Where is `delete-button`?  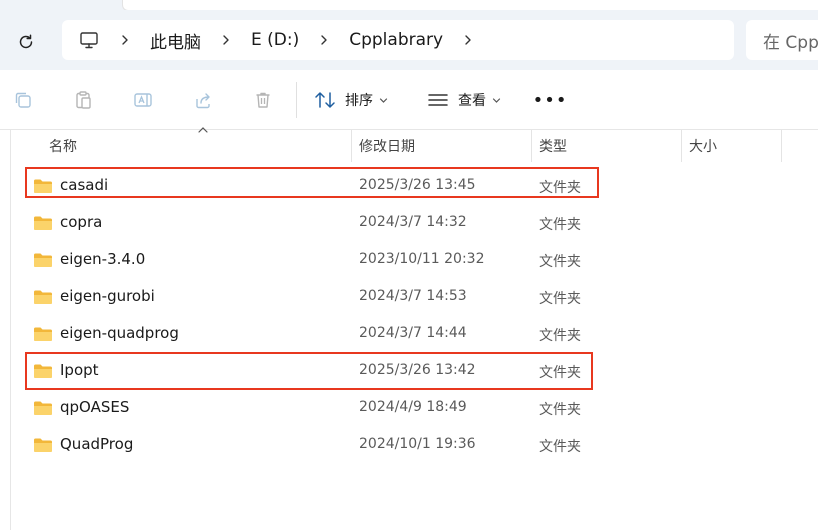 delete-button is located at coordinates (263, 100).